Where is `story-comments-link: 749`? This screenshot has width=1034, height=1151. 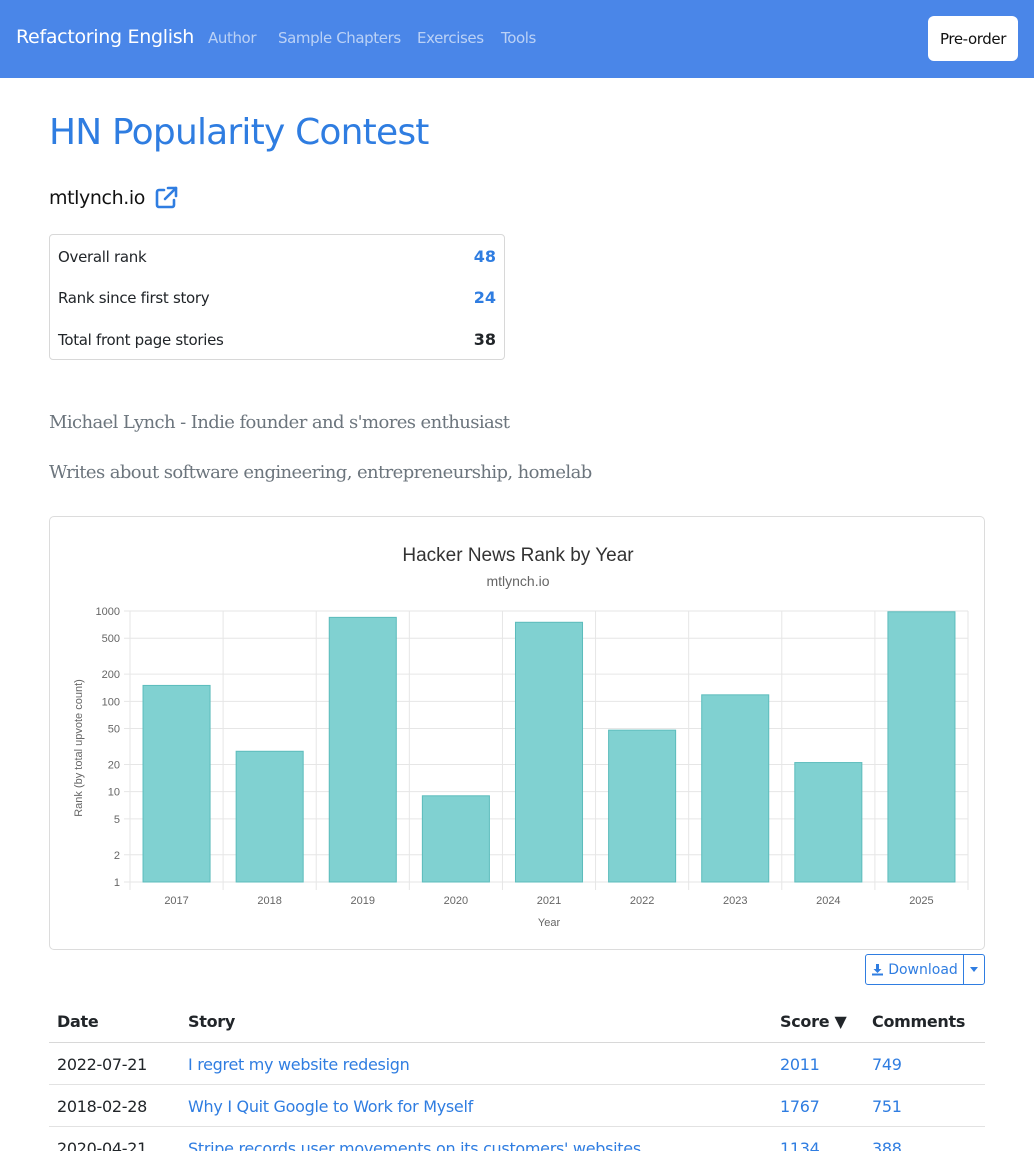 story-comments-link: 749 is located at coordinates (887, 1064).